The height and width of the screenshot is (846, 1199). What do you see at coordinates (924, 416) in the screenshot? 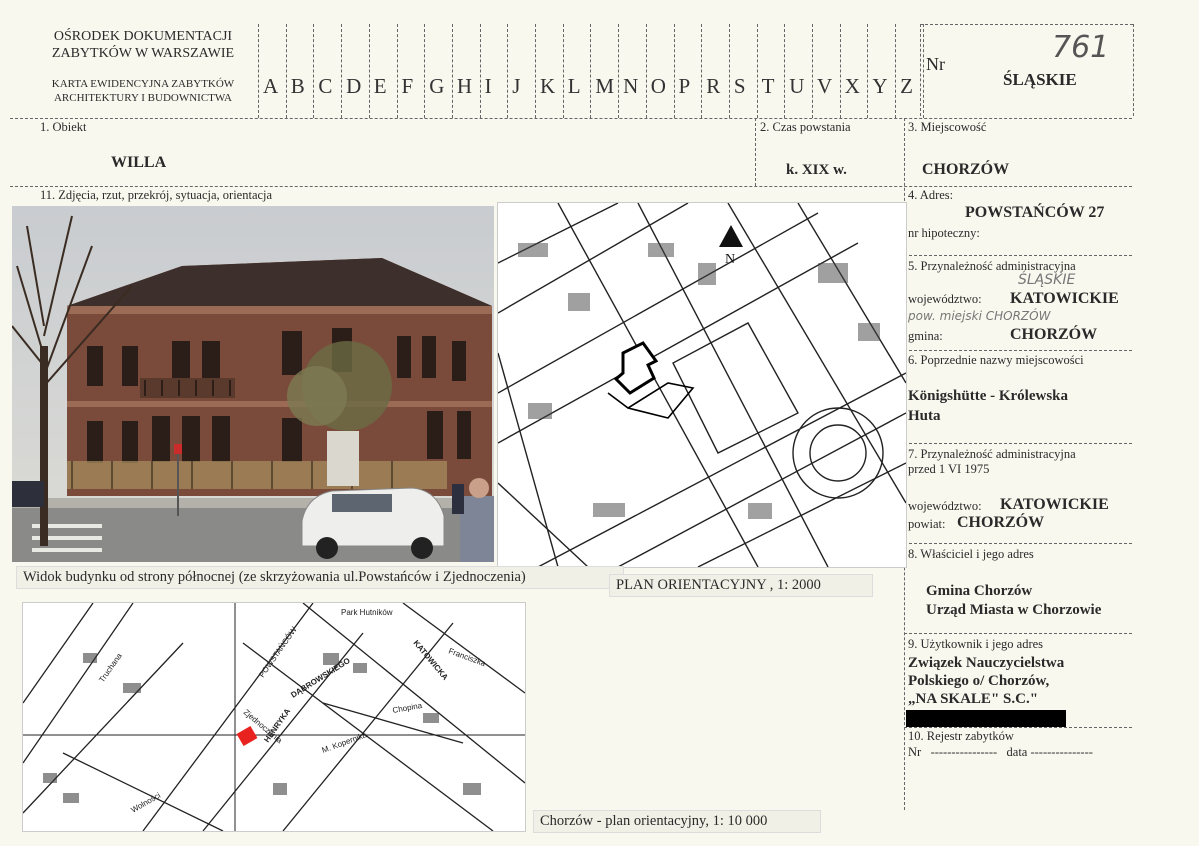
I see `poprzednie-line-2: Huta` at bounding box center [924, 416].